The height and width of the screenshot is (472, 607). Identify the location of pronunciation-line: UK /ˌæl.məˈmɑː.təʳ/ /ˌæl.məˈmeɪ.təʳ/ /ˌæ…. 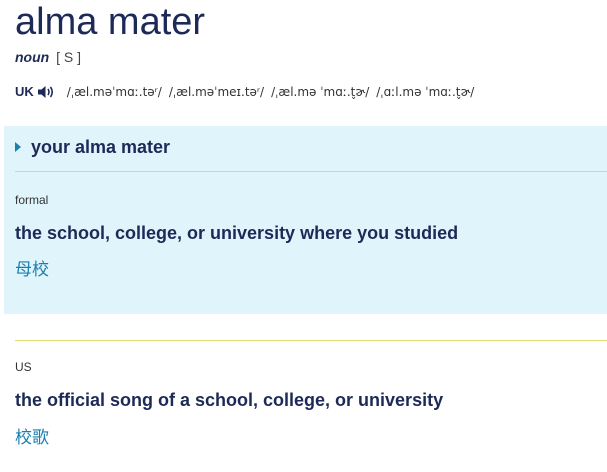
(248, 92).